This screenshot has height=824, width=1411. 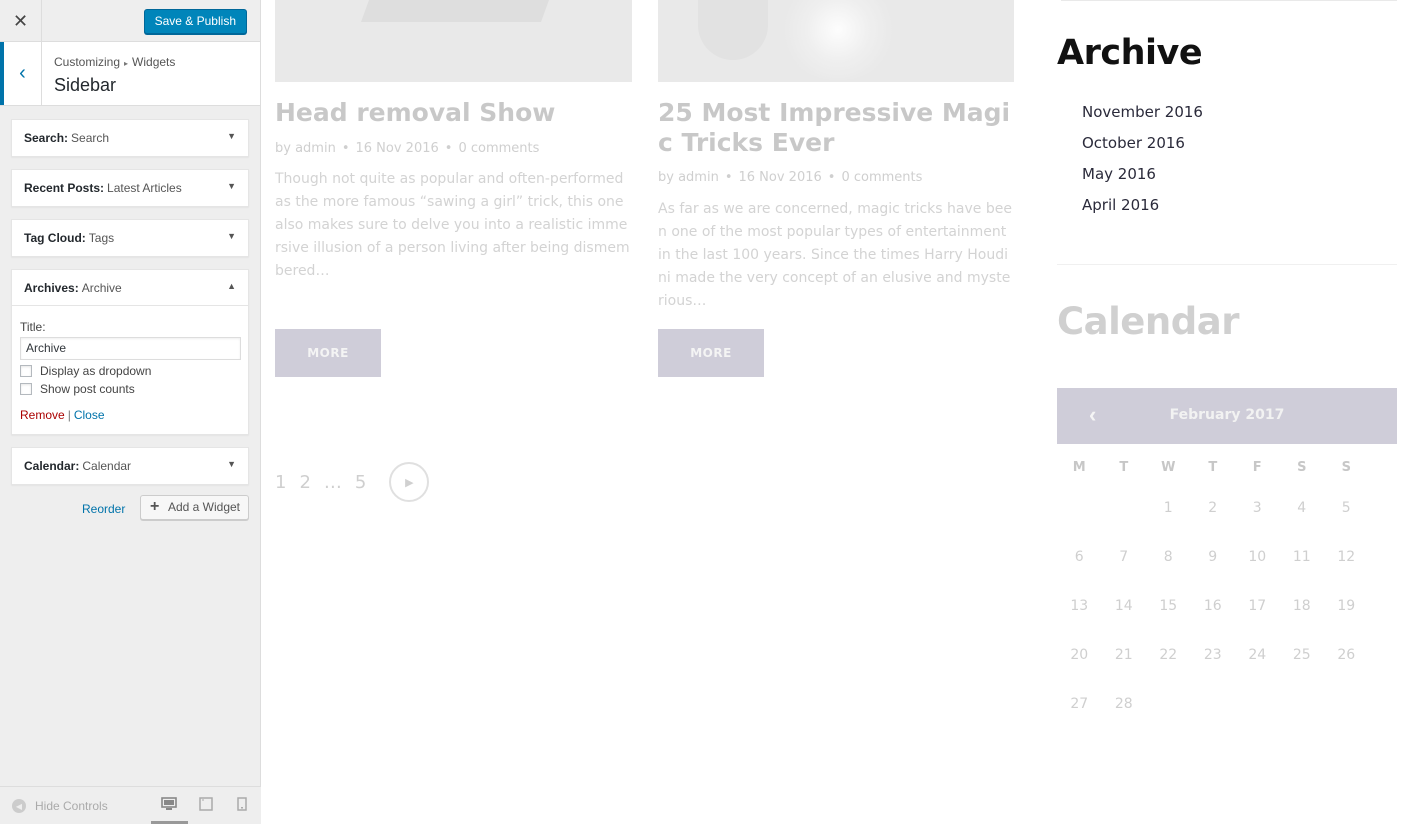 What do you see at coordinates (1301, 557) in the screenshot?
I see `day-cell: 11` at bounding box center [1301, 557].